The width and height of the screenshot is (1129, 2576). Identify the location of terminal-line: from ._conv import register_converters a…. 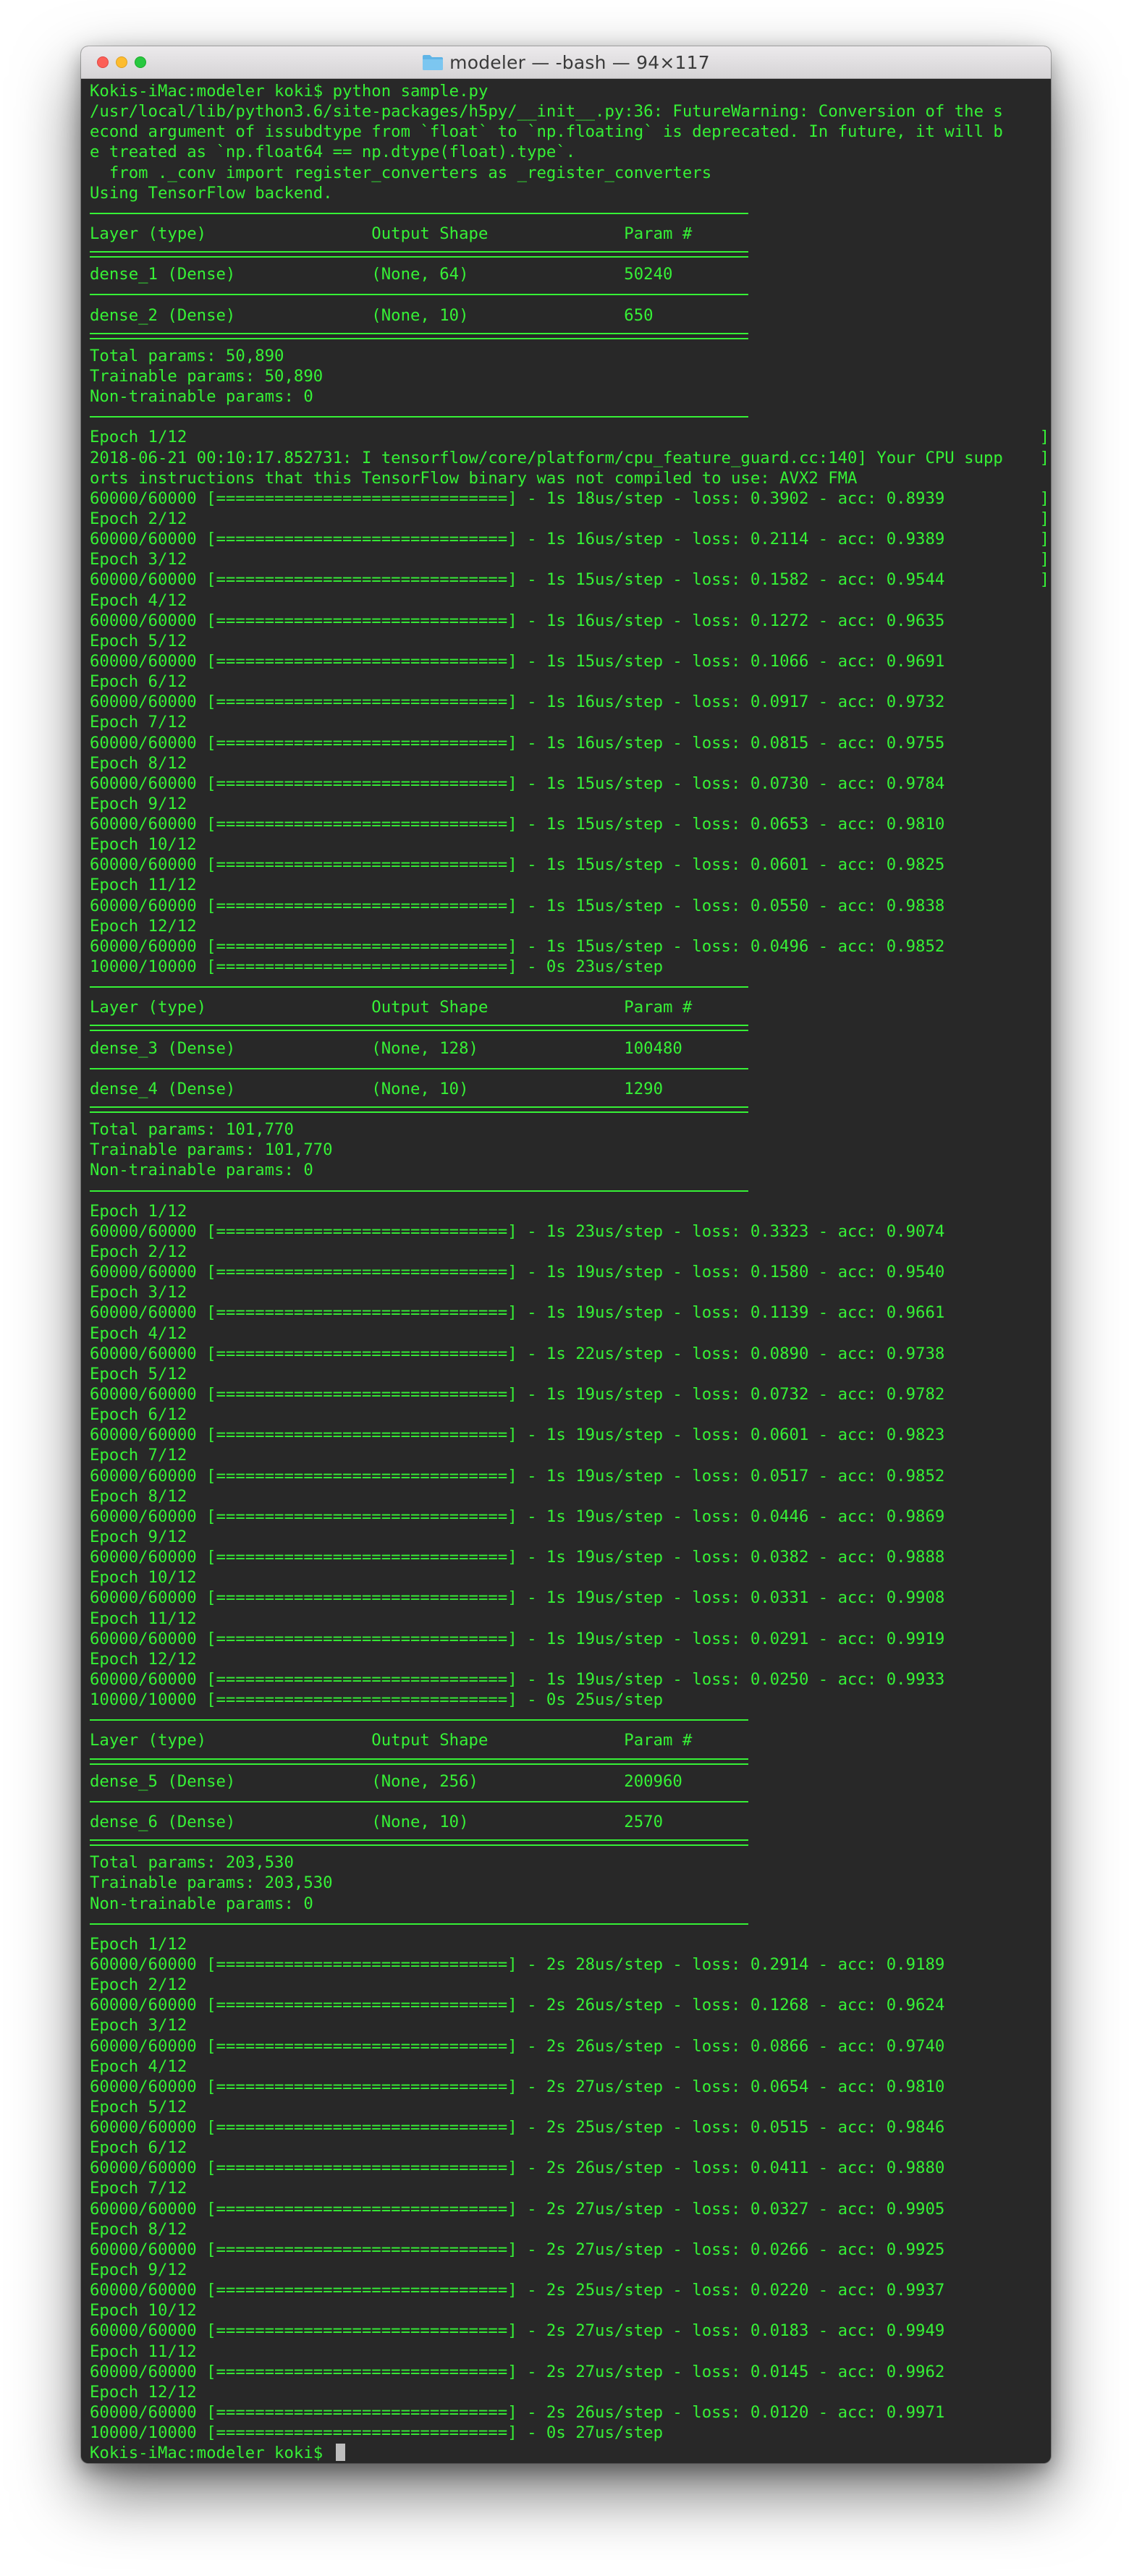
(401, 172).